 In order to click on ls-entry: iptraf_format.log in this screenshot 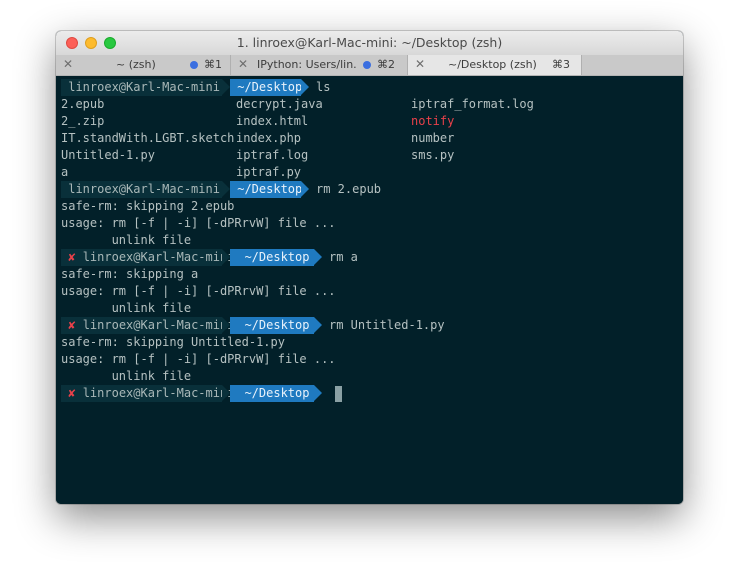, I will do `click(472, 104)`.